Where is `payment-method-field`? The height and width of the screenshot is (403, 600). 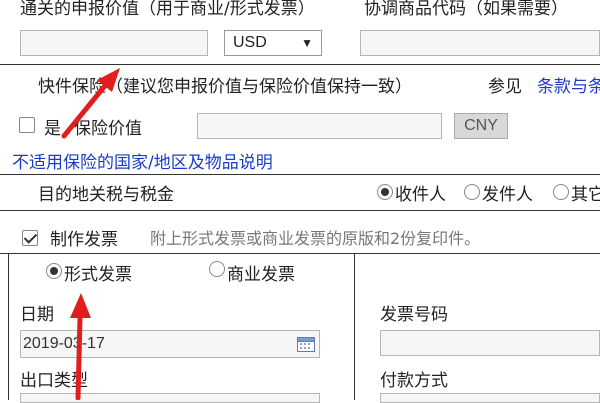 payment-method-field is located at coordinates (490, 398).